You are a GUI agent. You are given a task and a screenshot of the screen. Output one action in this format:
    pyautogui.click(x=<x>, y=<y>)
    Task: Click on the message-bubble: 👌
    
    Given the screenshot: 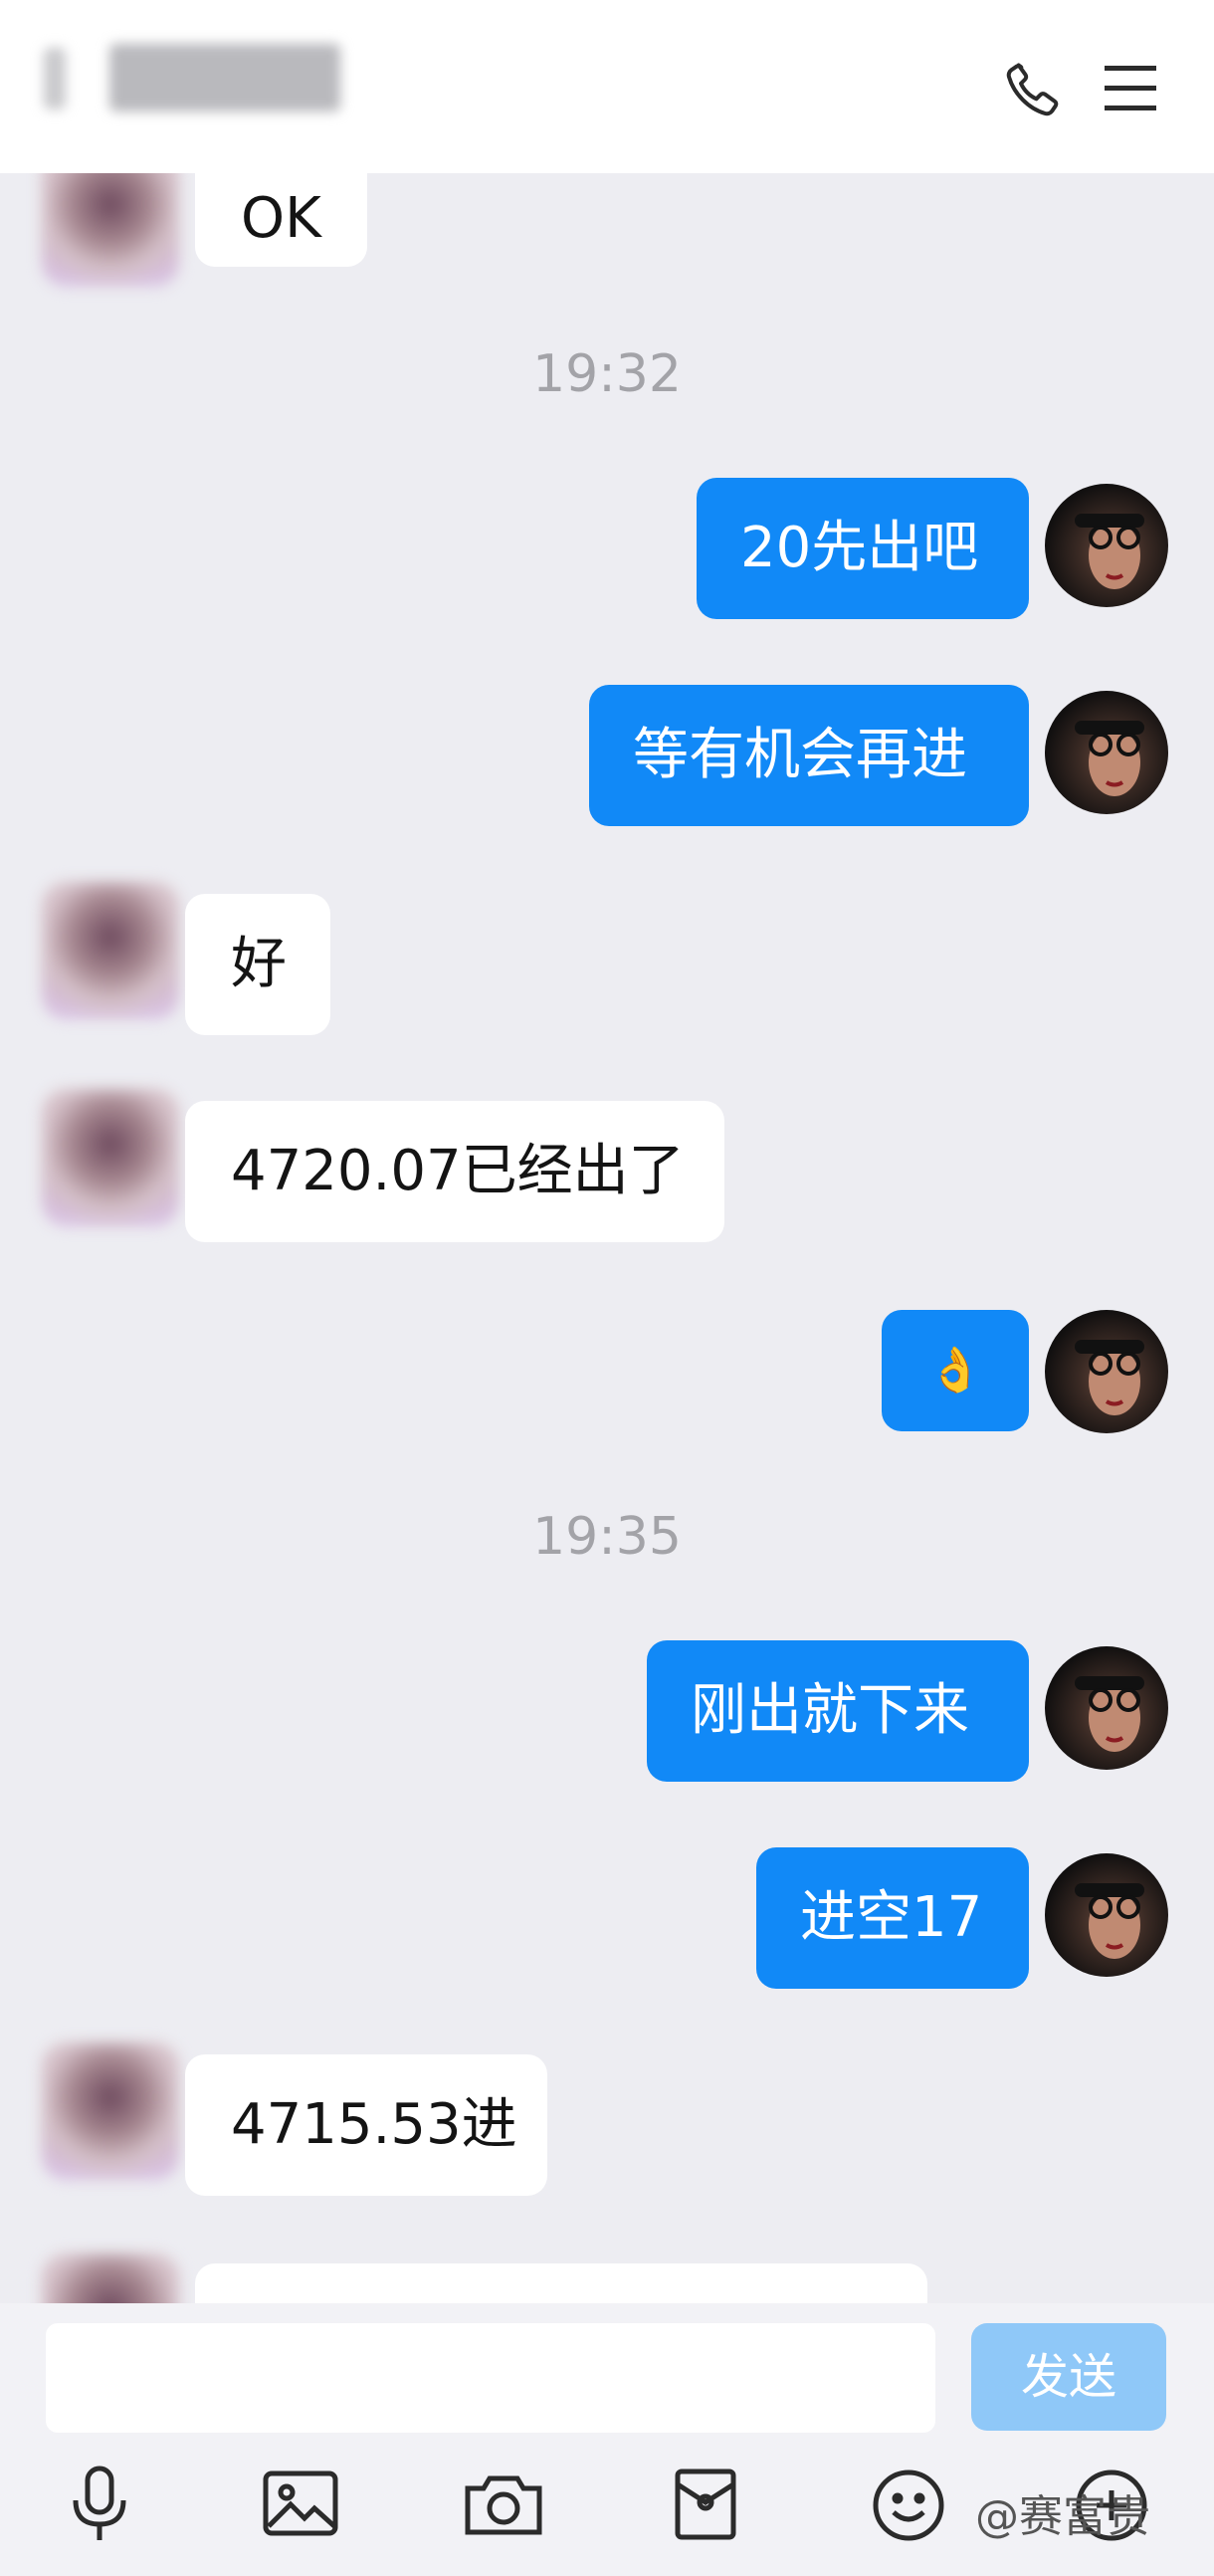 What is the action you would take?
    pyautogui.click(x=955, y=1370)
    